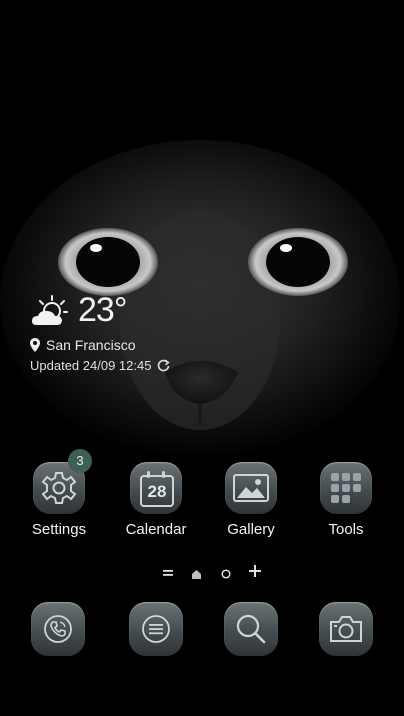  I want to click on calendar-icon: 28, so click(156, 489).